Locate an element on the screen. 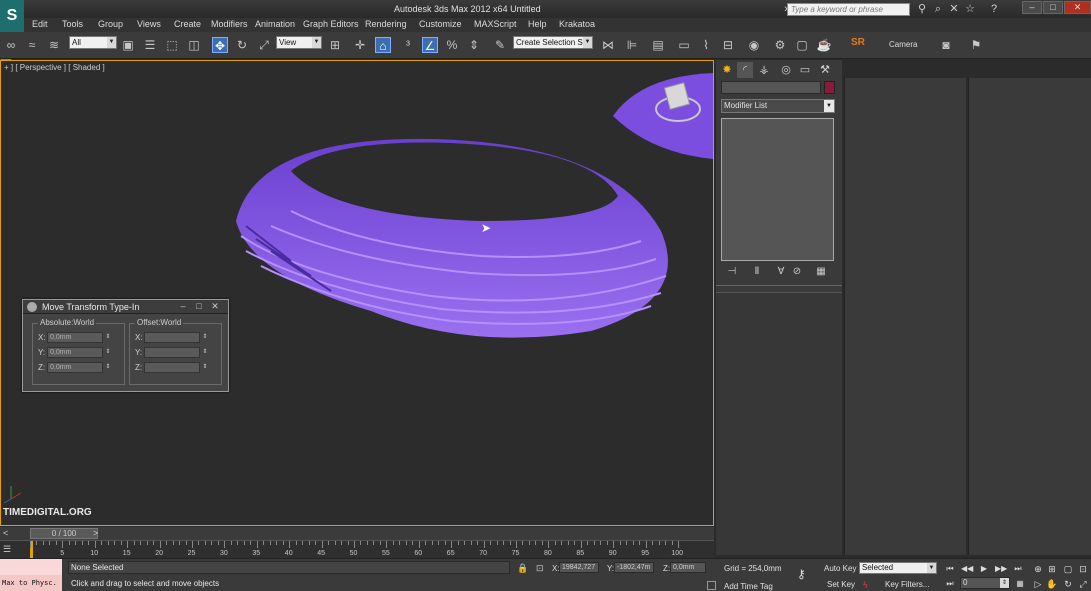 This screenshot has width=1091, height=591. dialog-minimize-button: – is located at coordinates (183, 306).